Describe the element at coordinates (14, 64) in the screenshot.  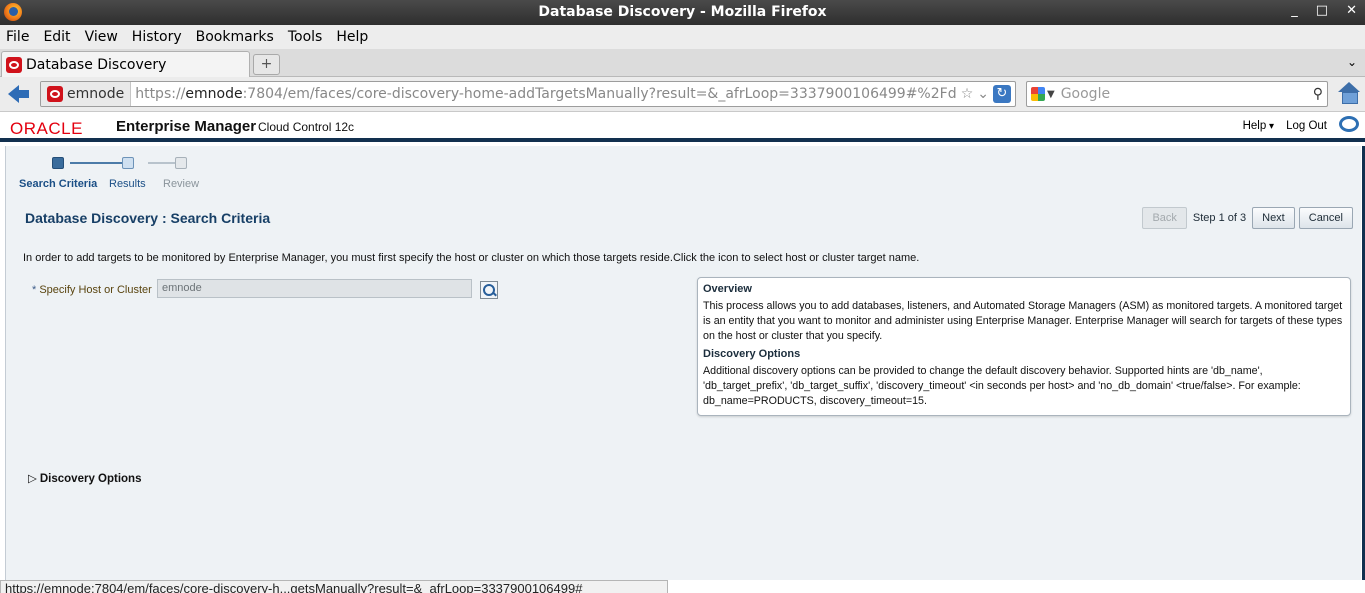
I see `site-favicon-icon` at that location.